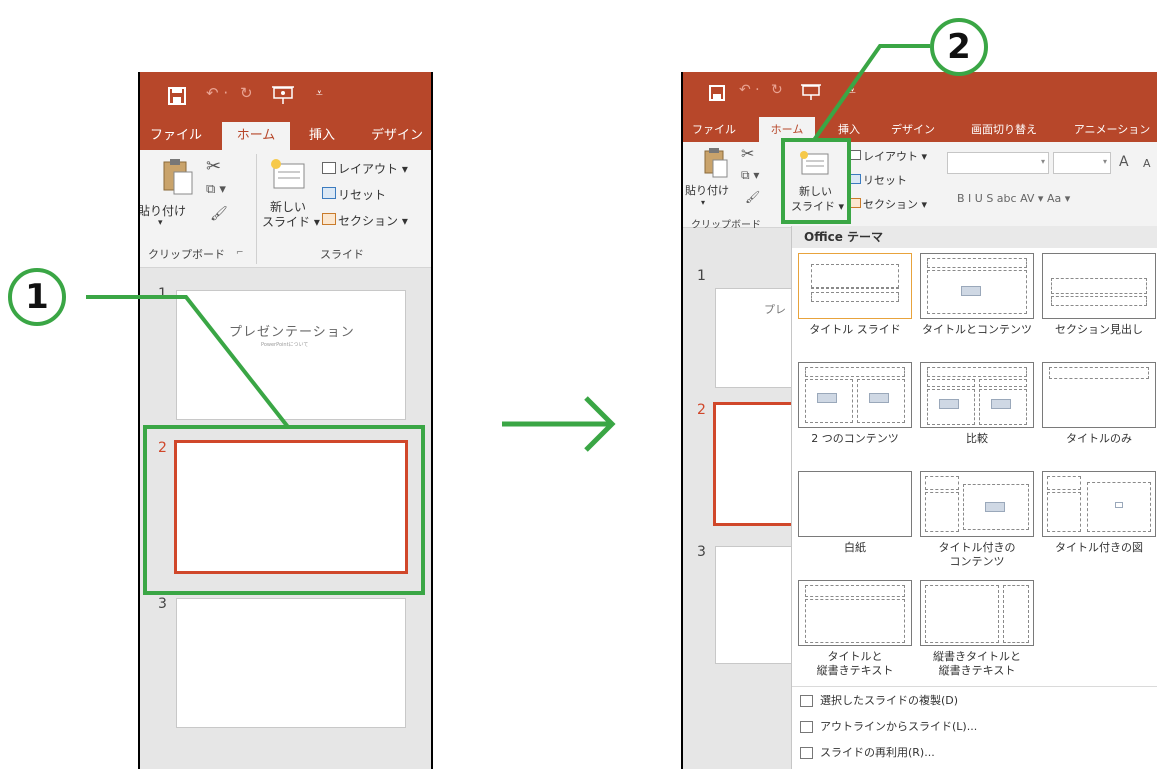 This screenshot has width=1157, height=769. I want to click on step-badge-2: 2, so click(959, 47).